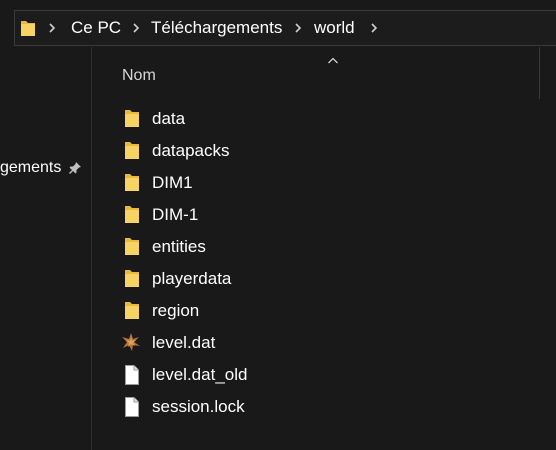  I want to click on list-item: level.dat_old, so click(326, 375).